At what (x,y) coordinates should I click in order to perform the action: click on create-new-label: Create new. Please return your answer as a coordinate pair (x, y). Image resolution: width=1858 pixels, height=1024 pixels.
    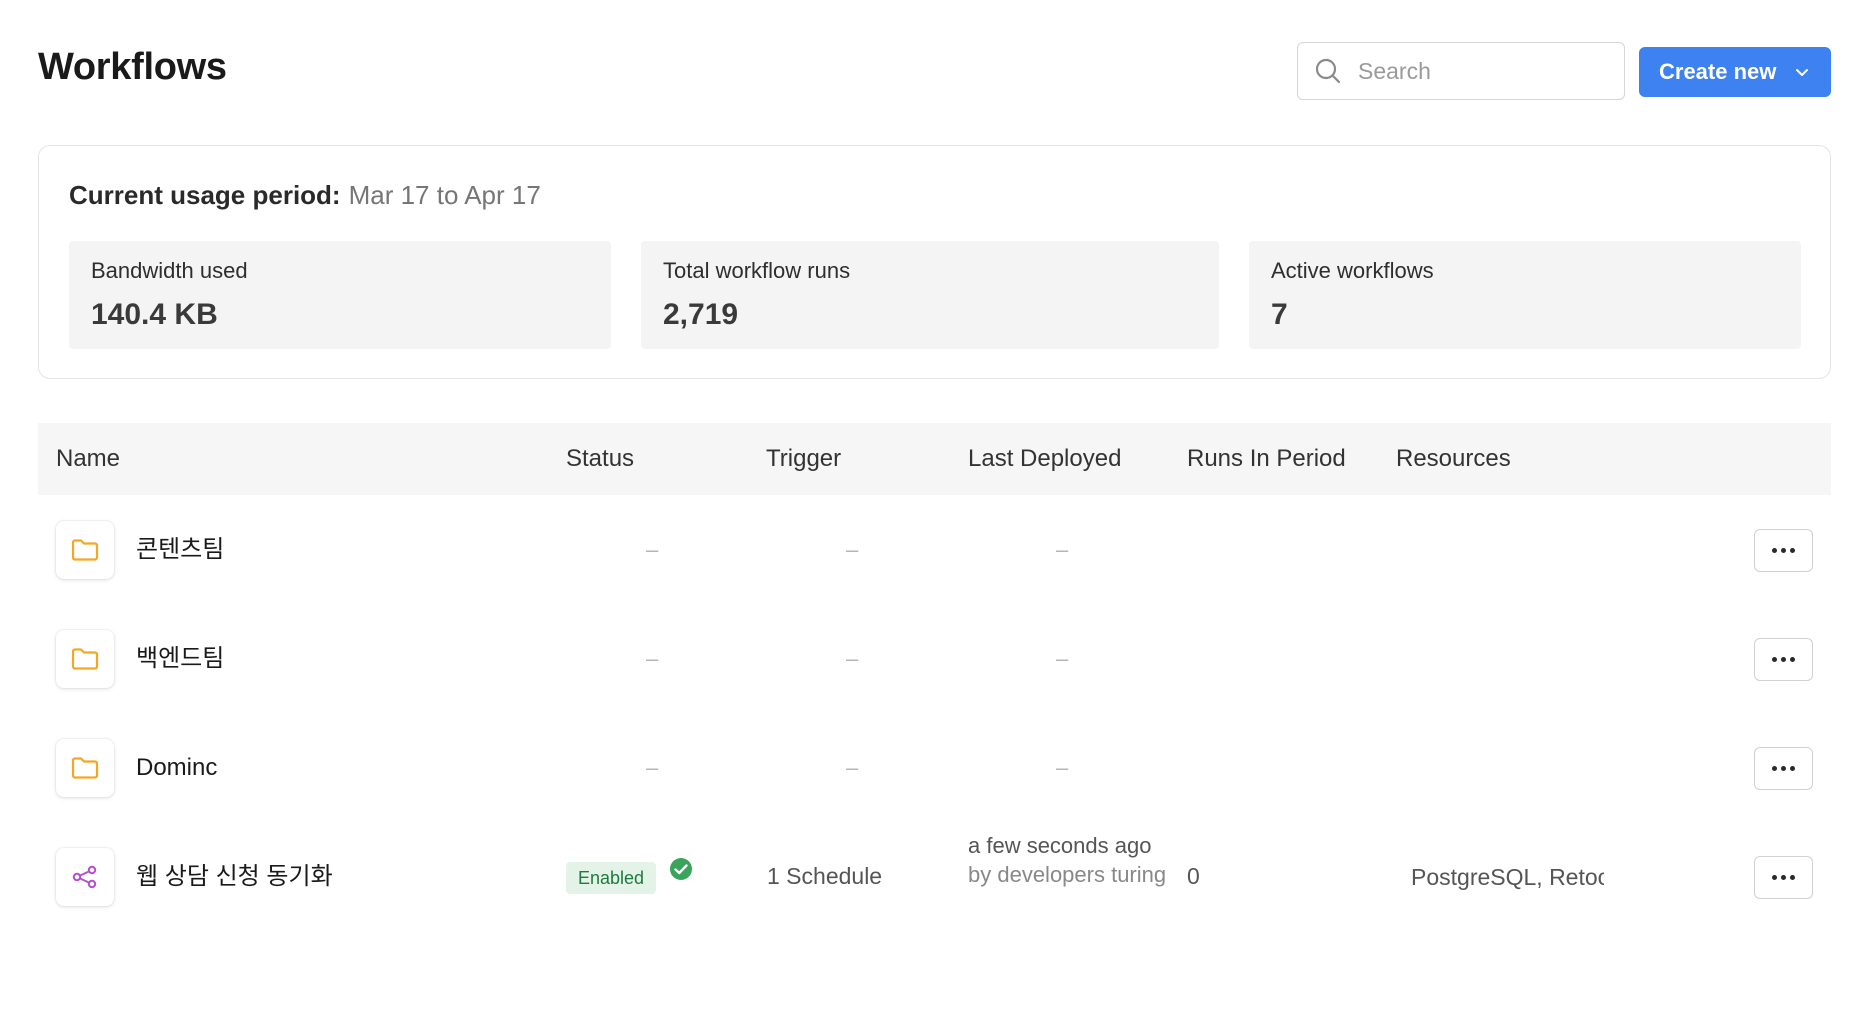
    Looking at the image, I should click on (1718, 71).